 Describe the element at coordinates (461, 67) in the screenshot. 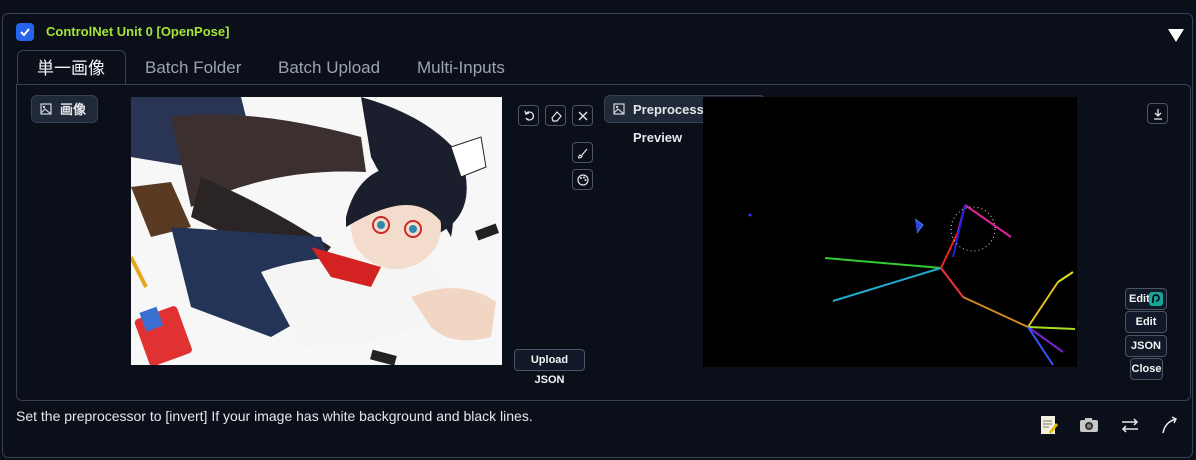

I see `tab-multi-inputs: Multi-Inputs` at that location.